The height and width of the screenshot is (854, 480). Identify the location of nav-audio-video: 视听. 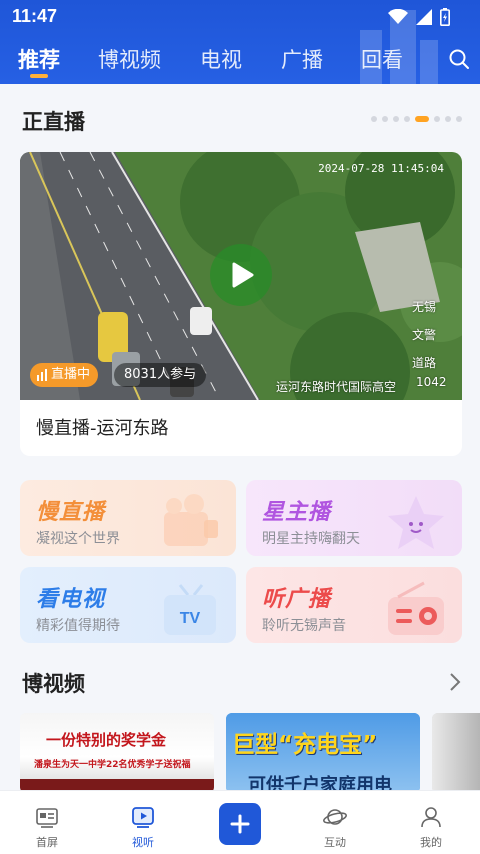
(143, 822).